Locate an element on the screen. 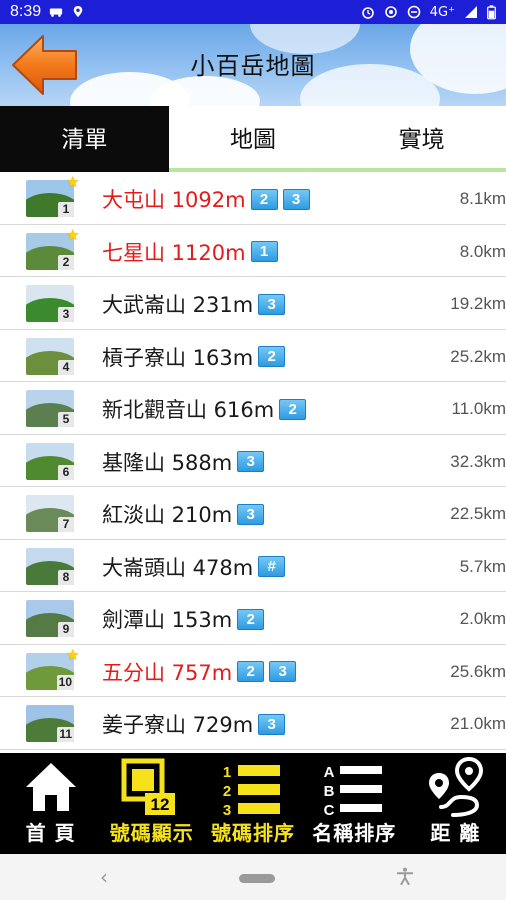  tab-list: 清單 is located at coordinates (84, 139).